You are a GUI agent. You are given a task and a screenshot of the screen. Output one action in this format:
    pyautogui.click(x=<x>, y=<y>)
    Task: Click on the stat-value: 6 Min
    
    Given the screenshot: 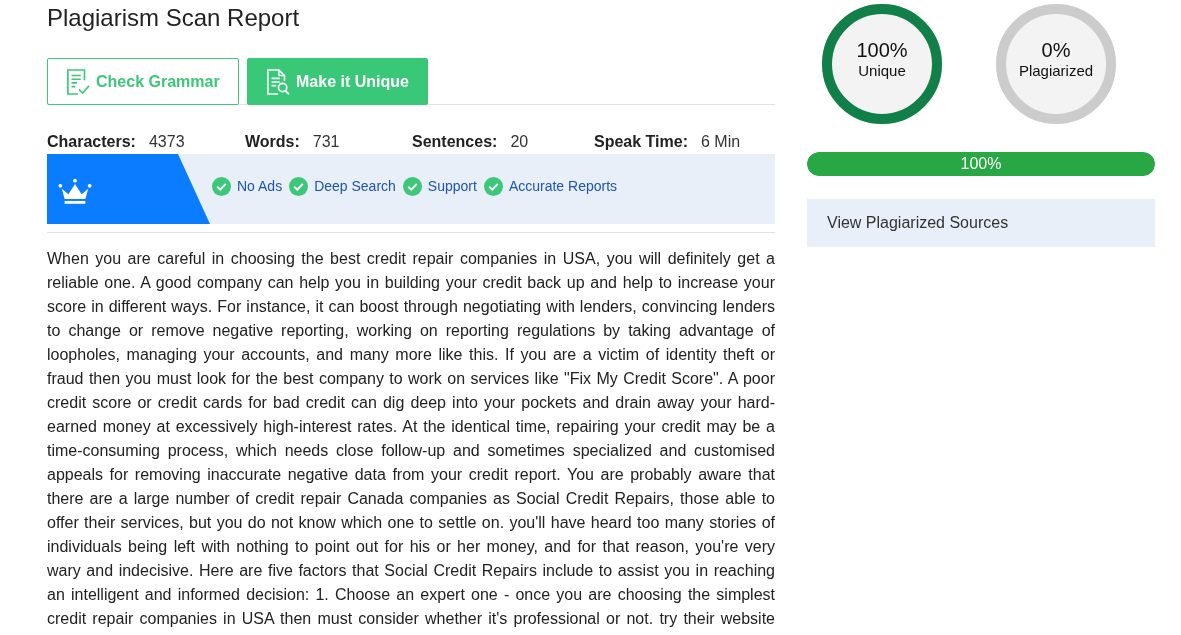 What is the action you would take?
    pyautogui.click(x=720, y=141)
    